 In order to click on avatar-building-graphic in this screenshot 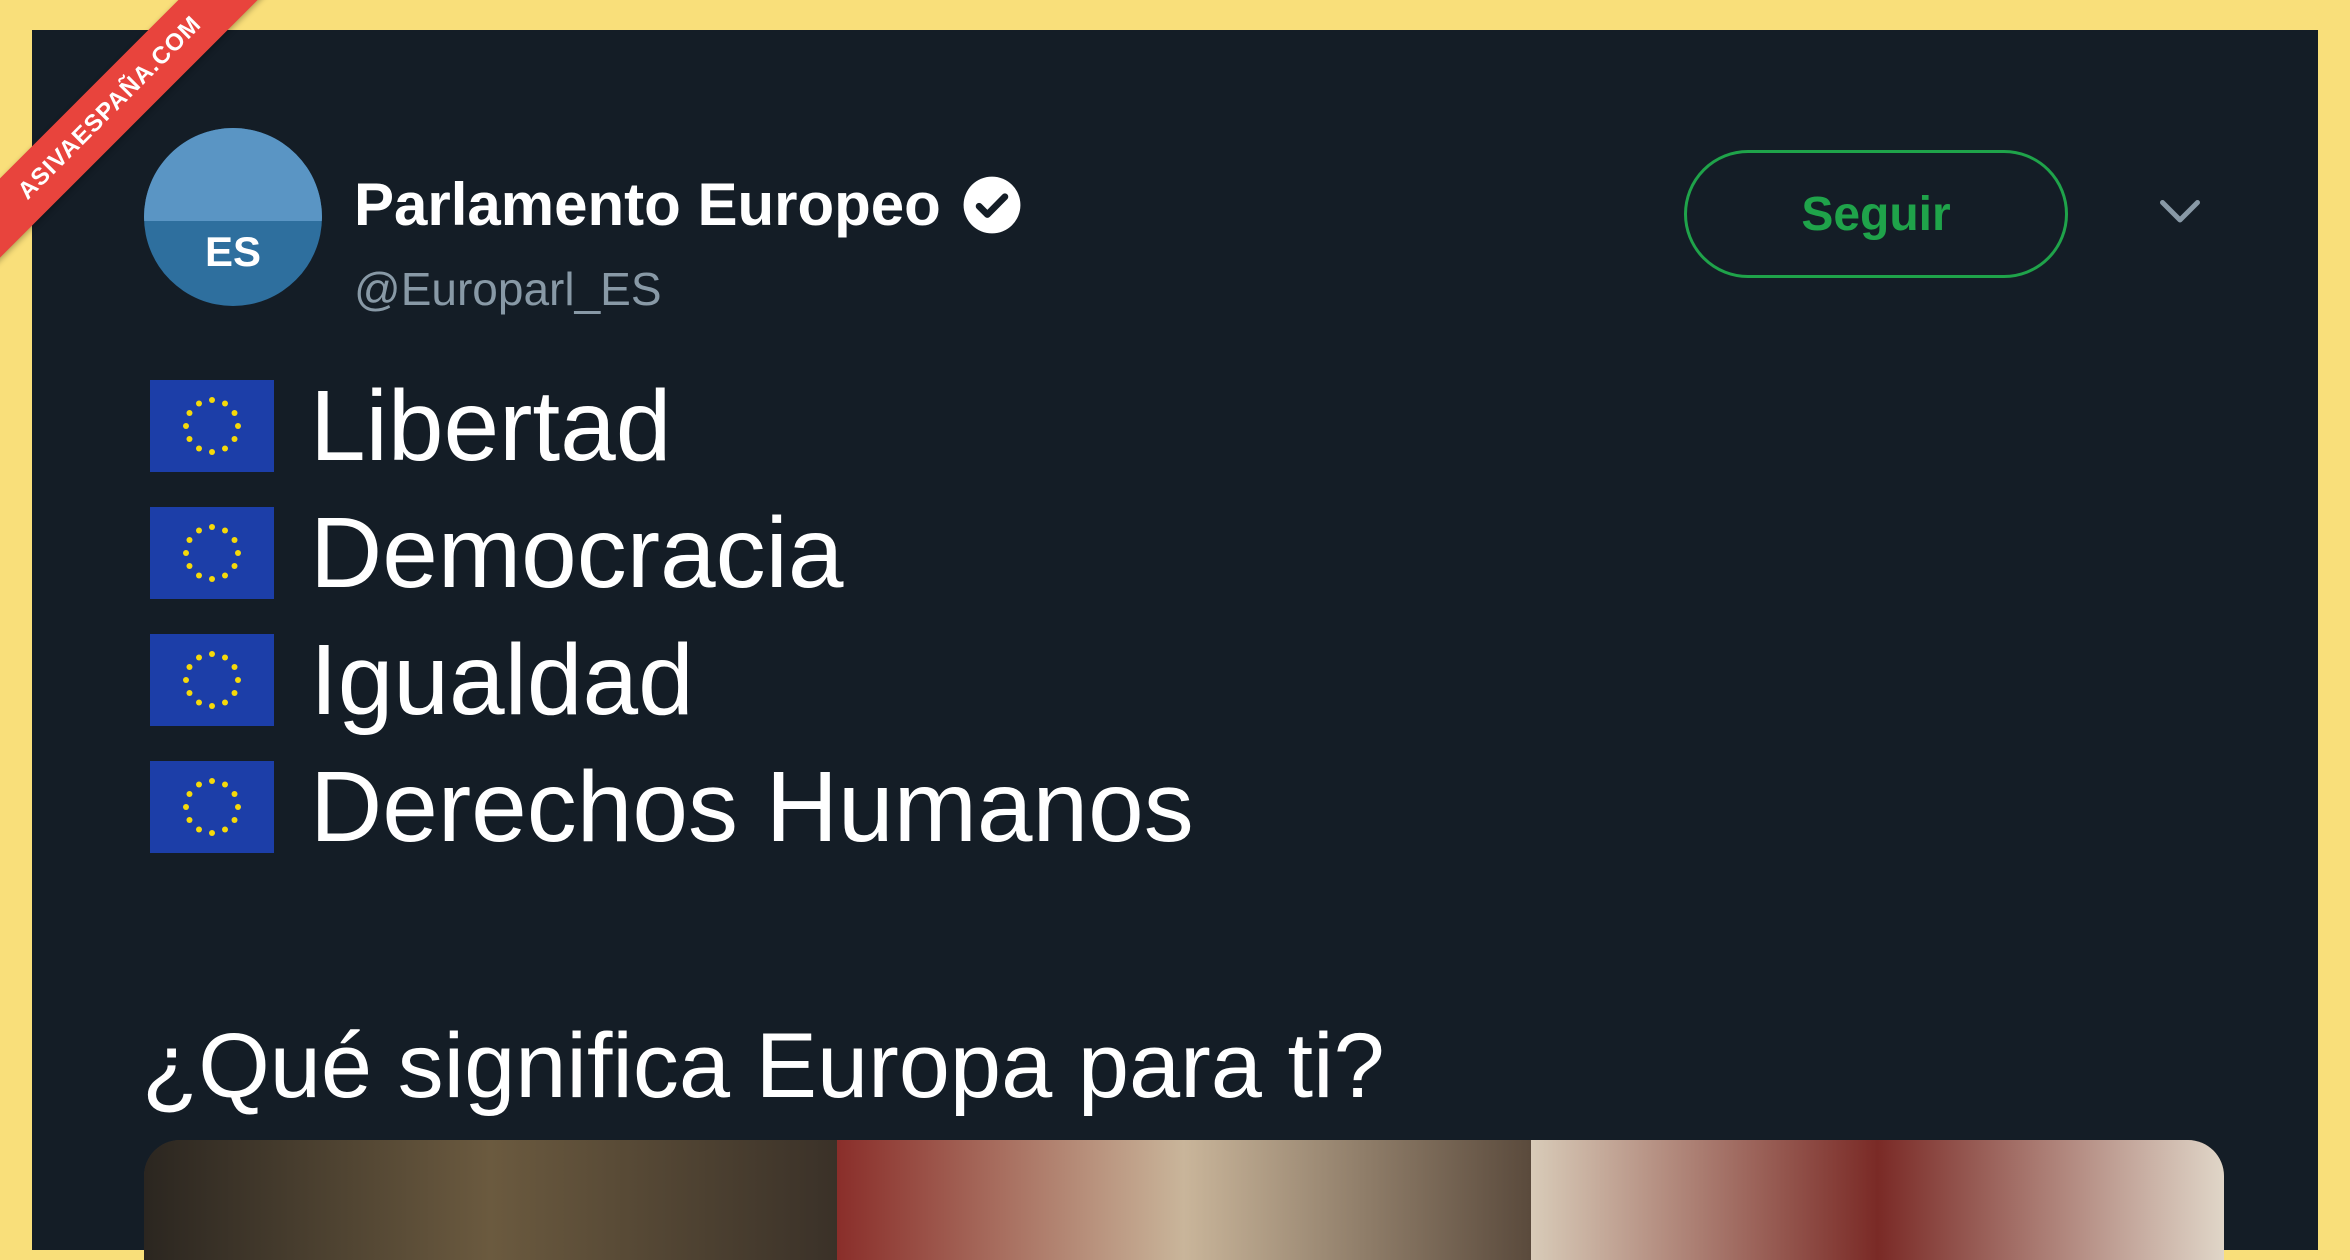, I will do `click(233, 174)`.